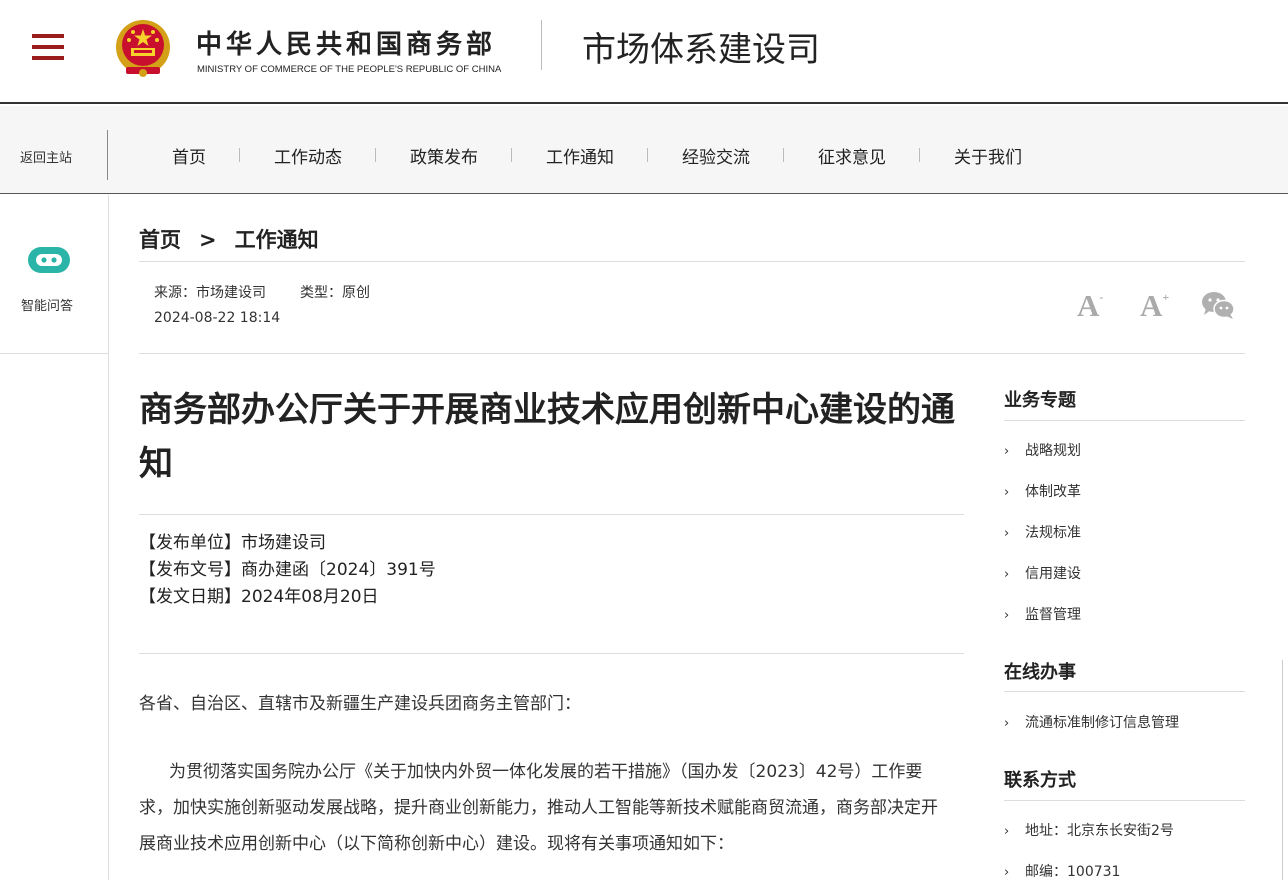  What do you see at coordinates (1089, 831) in the screenshot?
I see `contact-address: › 地址：北京东长安街2号` at bounding box center [1089, 831].